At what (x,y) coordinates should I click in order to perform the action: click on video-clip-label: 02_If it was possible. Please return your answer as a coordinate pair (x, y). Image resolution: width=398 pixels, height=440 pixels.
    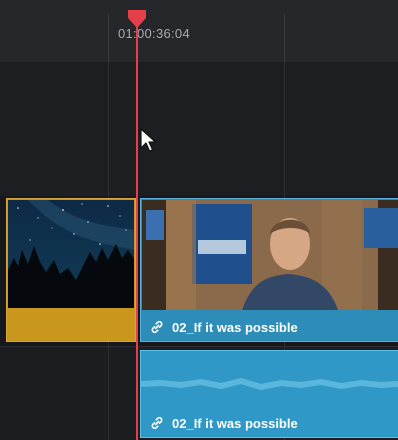
    Looking at the image, I should click on (223, 327).